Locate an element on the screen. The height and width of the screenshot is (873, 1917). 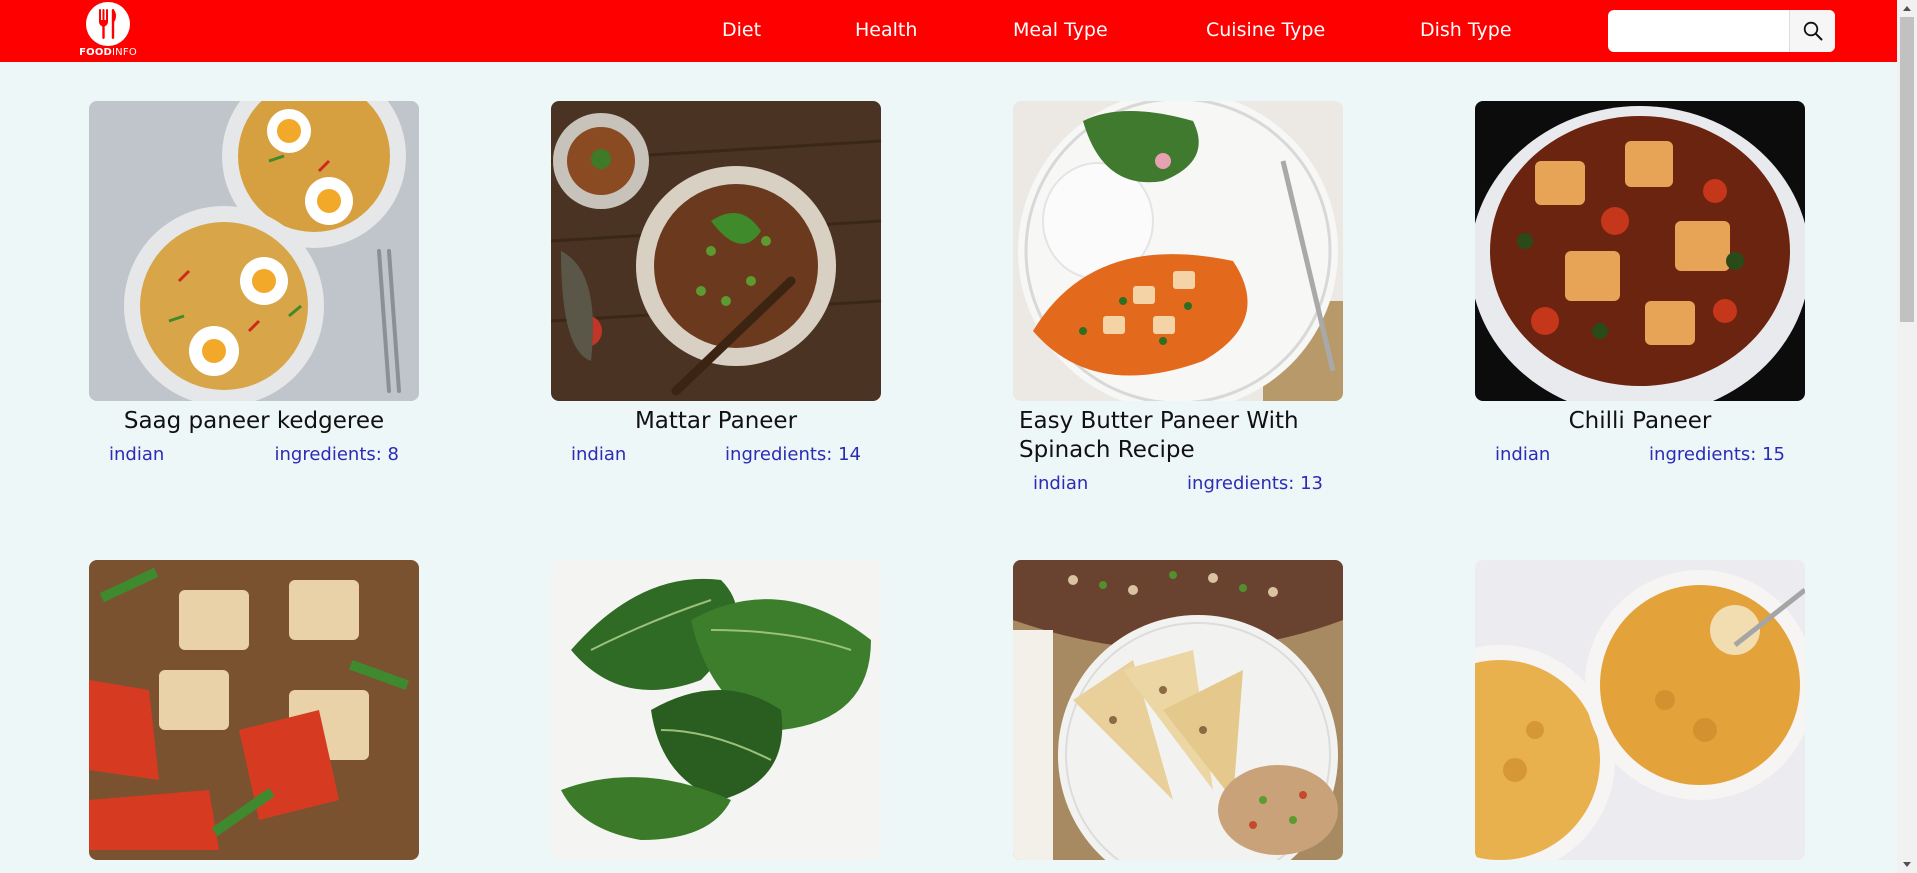
foodinfo-logo: FOODINFO is located at coordinates (108, 30).